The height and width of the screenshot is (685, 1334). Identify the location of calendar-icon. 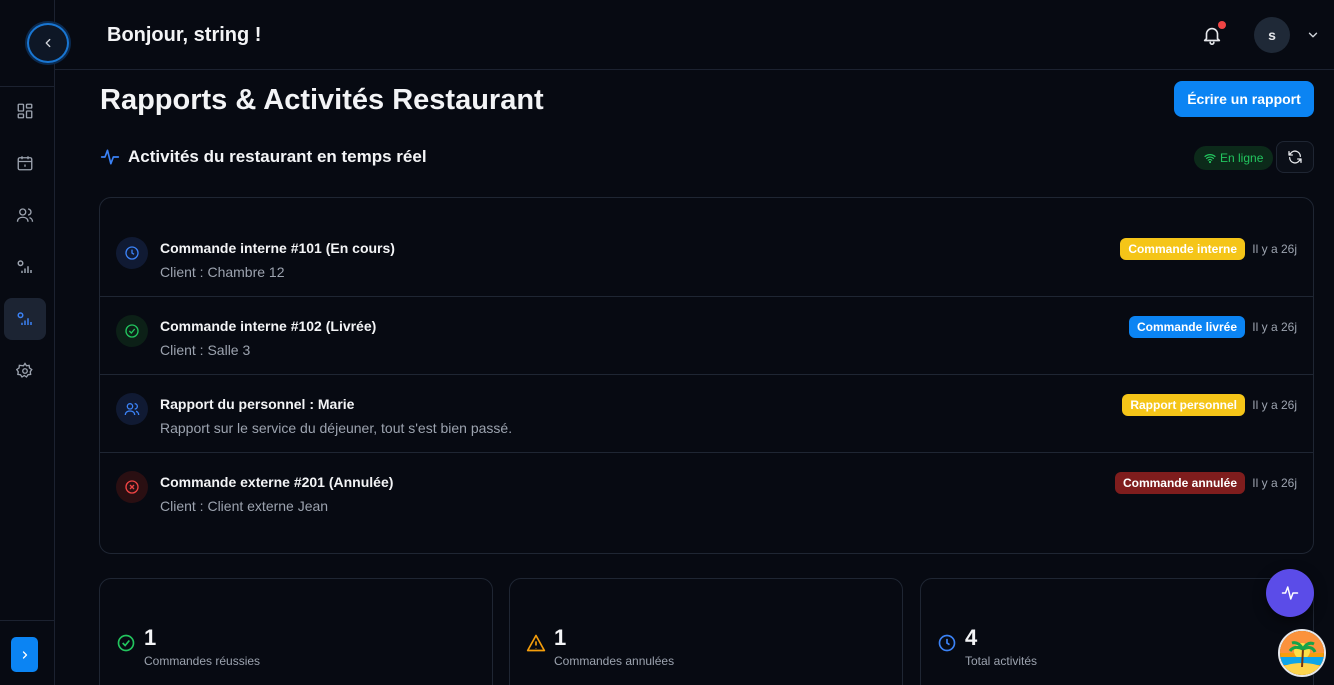
(25, 163).